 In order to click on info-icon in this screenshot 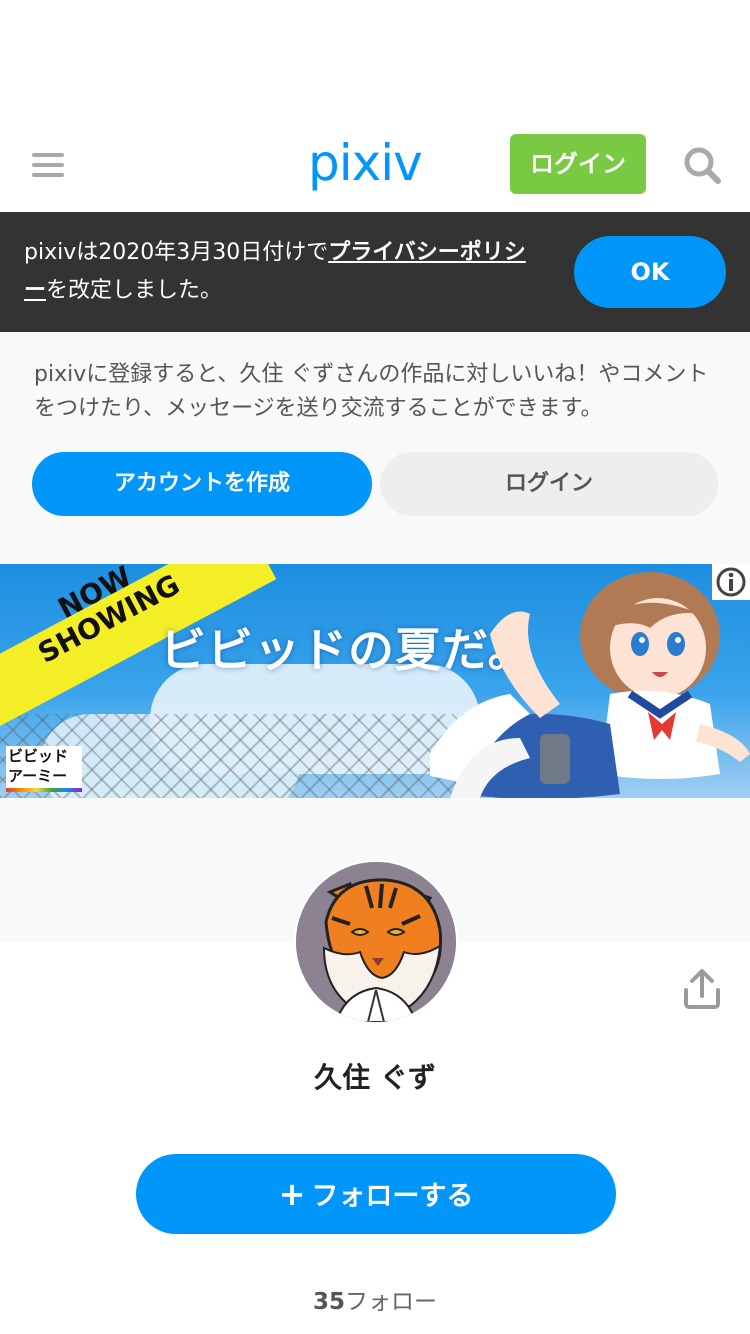, I will do `click(731, 582)`.